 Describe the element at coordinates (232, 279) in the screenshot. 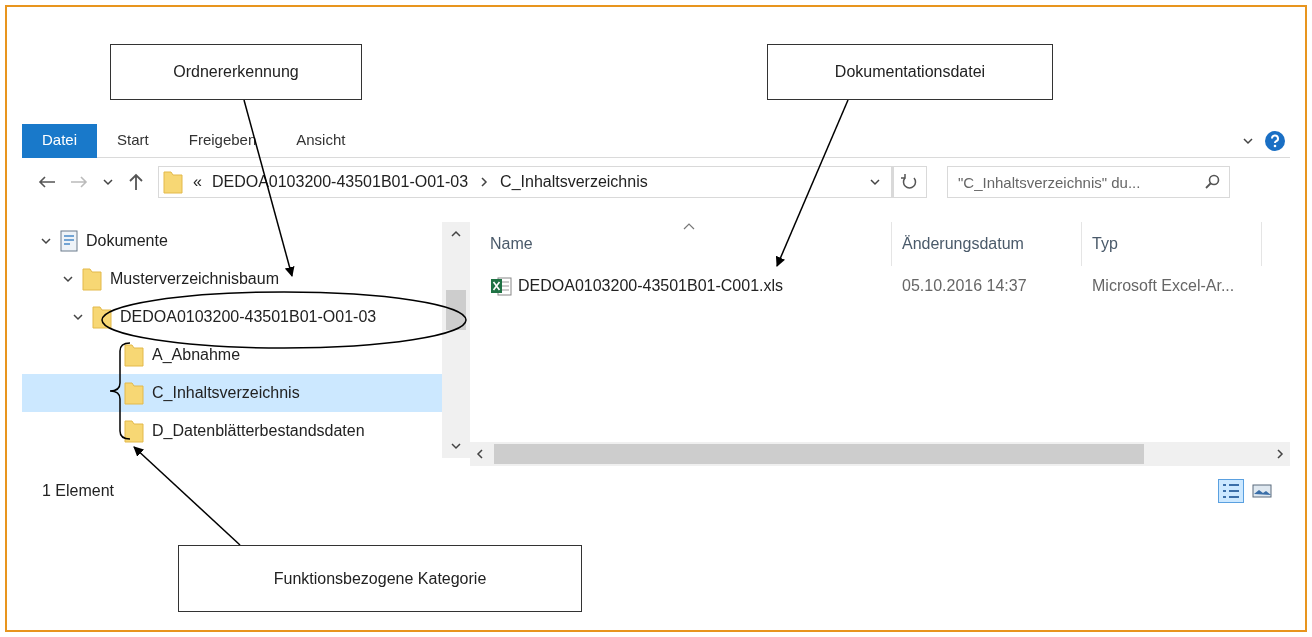

I see `tree-item: Musterverzeichnisbaum` at that location.